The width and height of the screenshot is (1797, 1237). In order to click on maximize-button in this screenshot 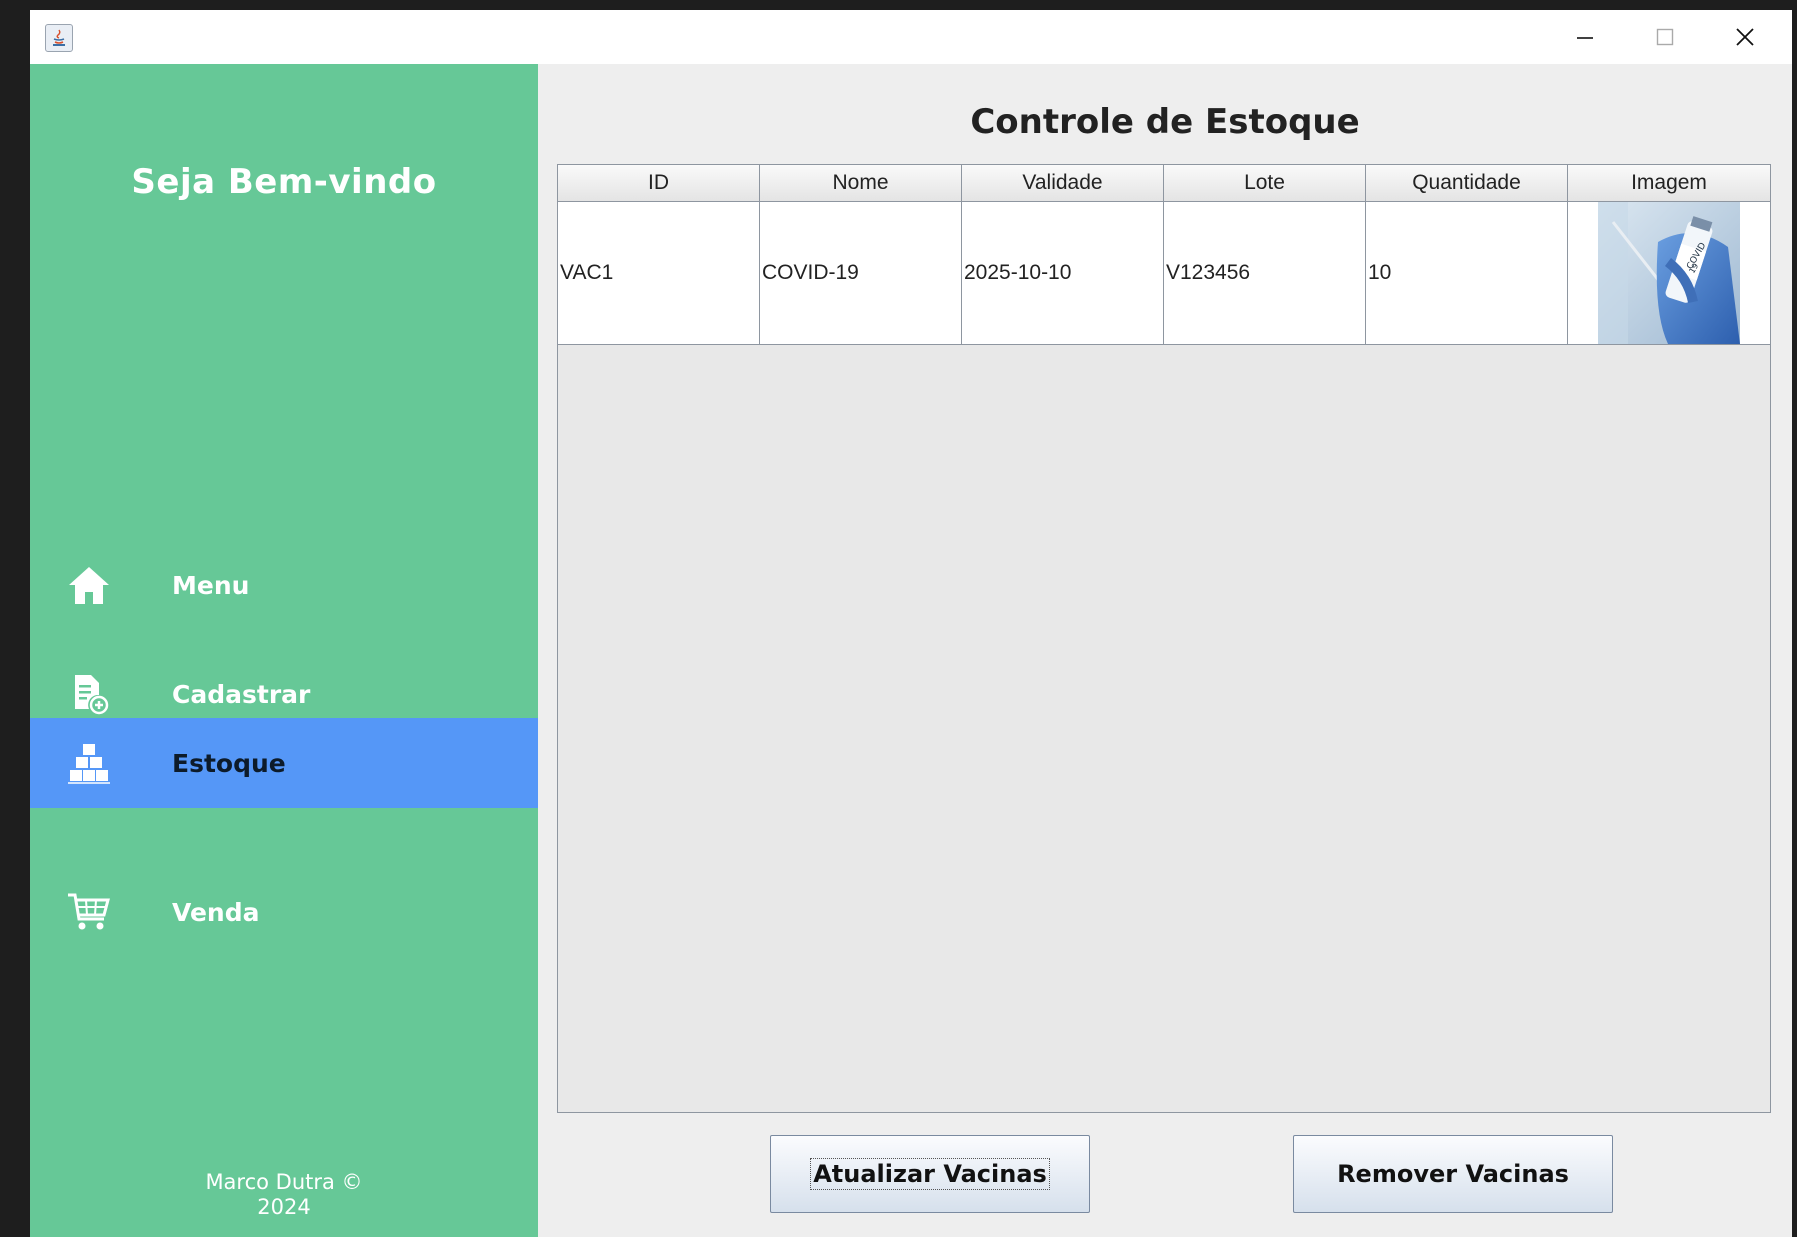, I will do `click(1665, 37)`.